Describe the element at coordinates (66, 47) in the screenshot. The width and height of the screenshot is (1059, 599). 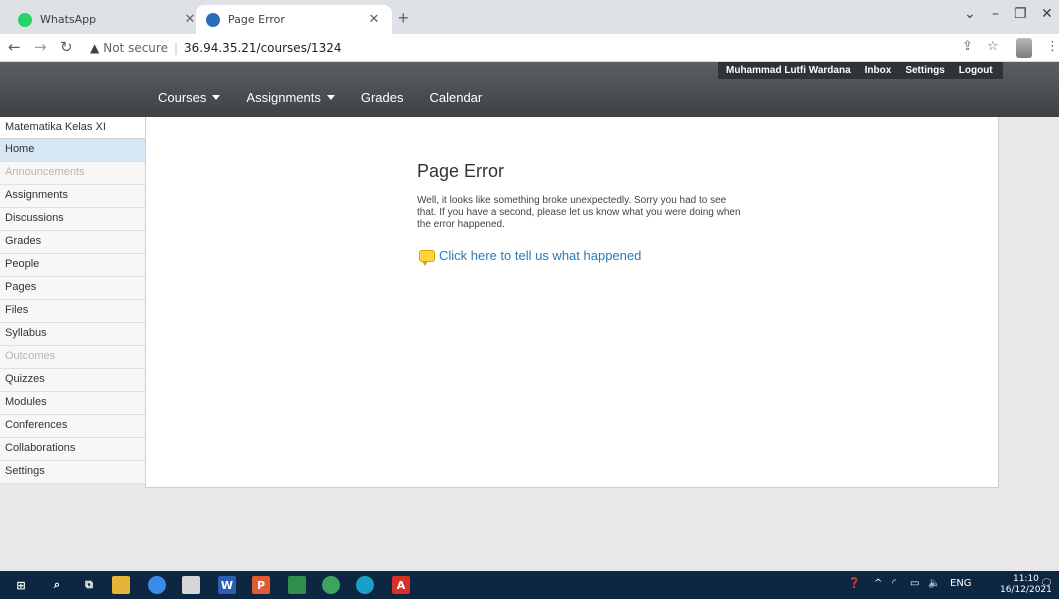
I see `reload-icon: ↻` at that location.